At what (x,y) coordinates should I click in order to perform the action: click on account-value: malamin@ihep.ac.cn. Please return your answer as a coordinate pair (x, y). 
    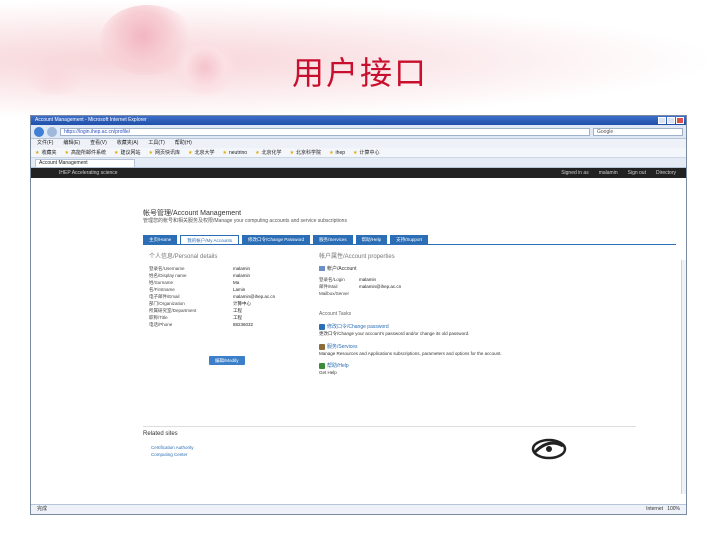
    Looking at the image, I should click on (380, 286).